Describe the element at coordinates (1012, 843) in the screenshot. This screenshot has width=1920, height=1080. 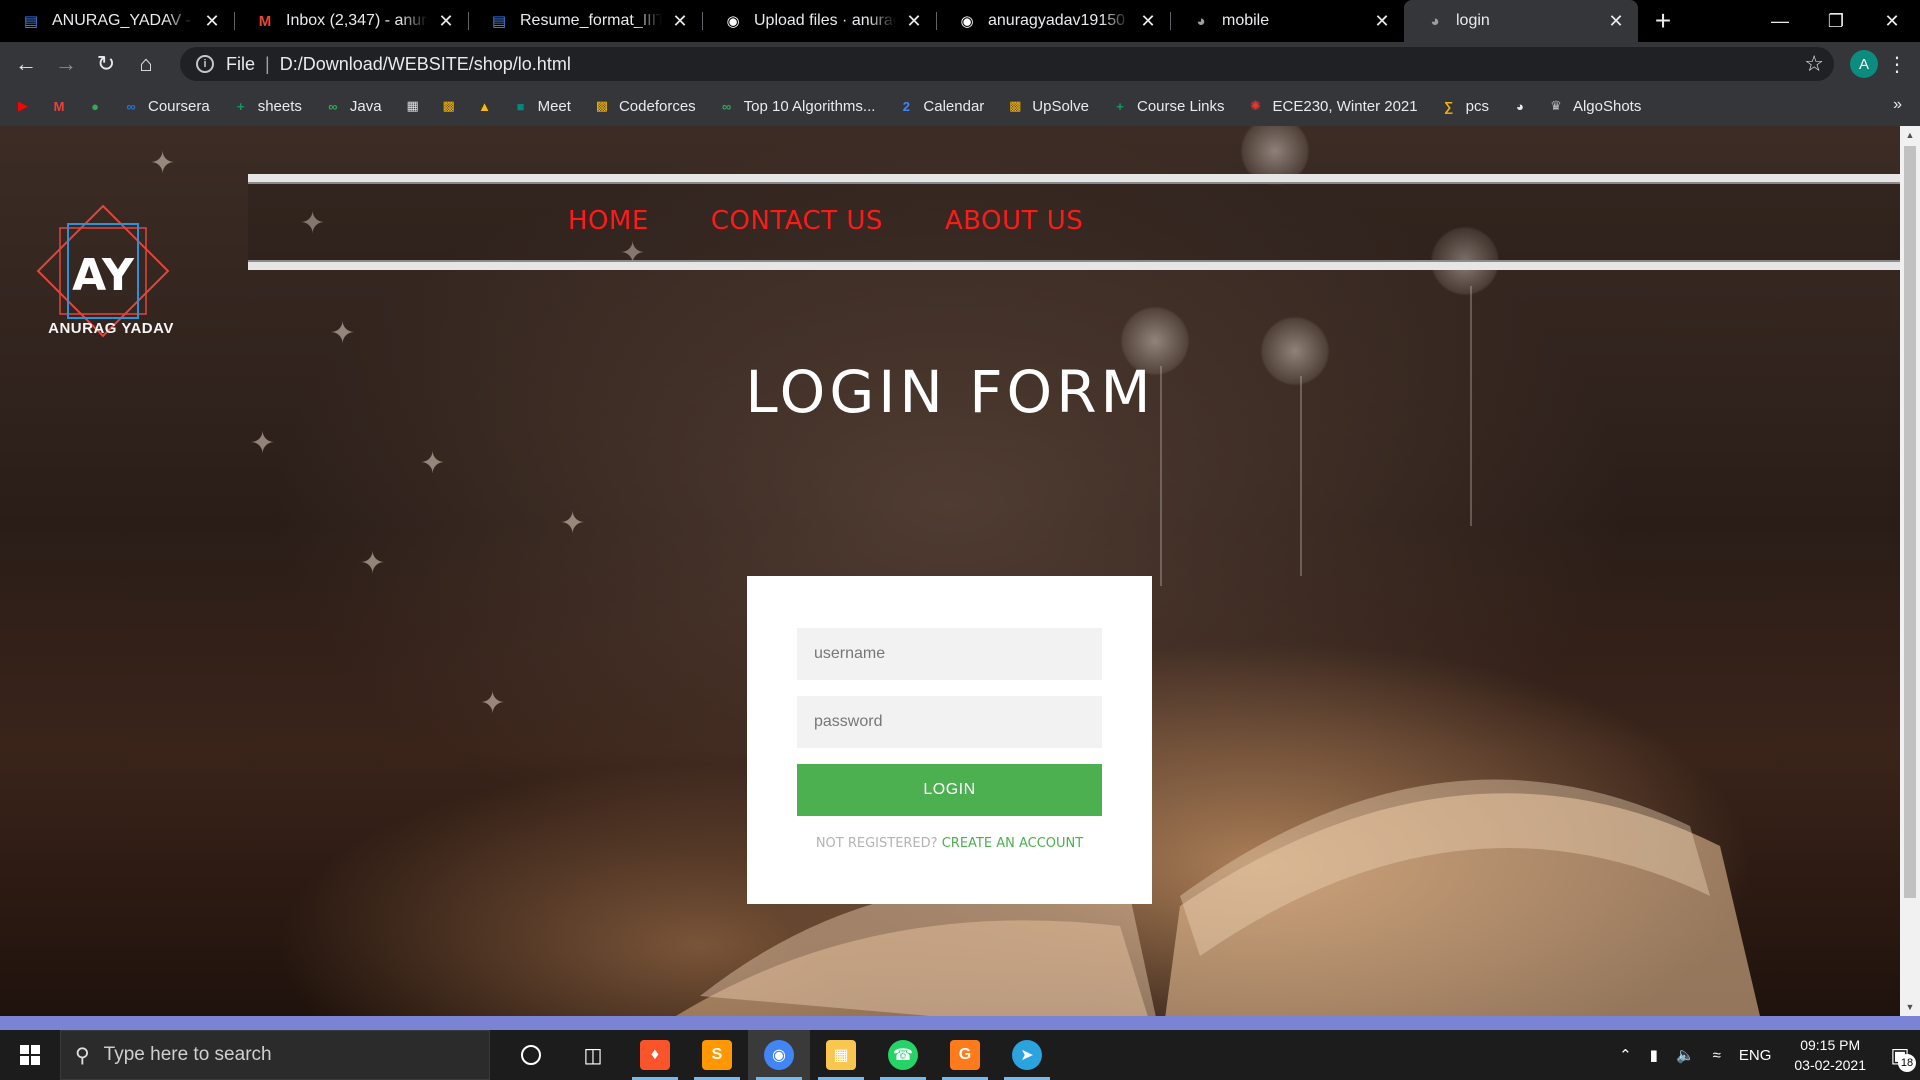
I see `create-account-link: CREATE AN ACCOUNT` at that location.